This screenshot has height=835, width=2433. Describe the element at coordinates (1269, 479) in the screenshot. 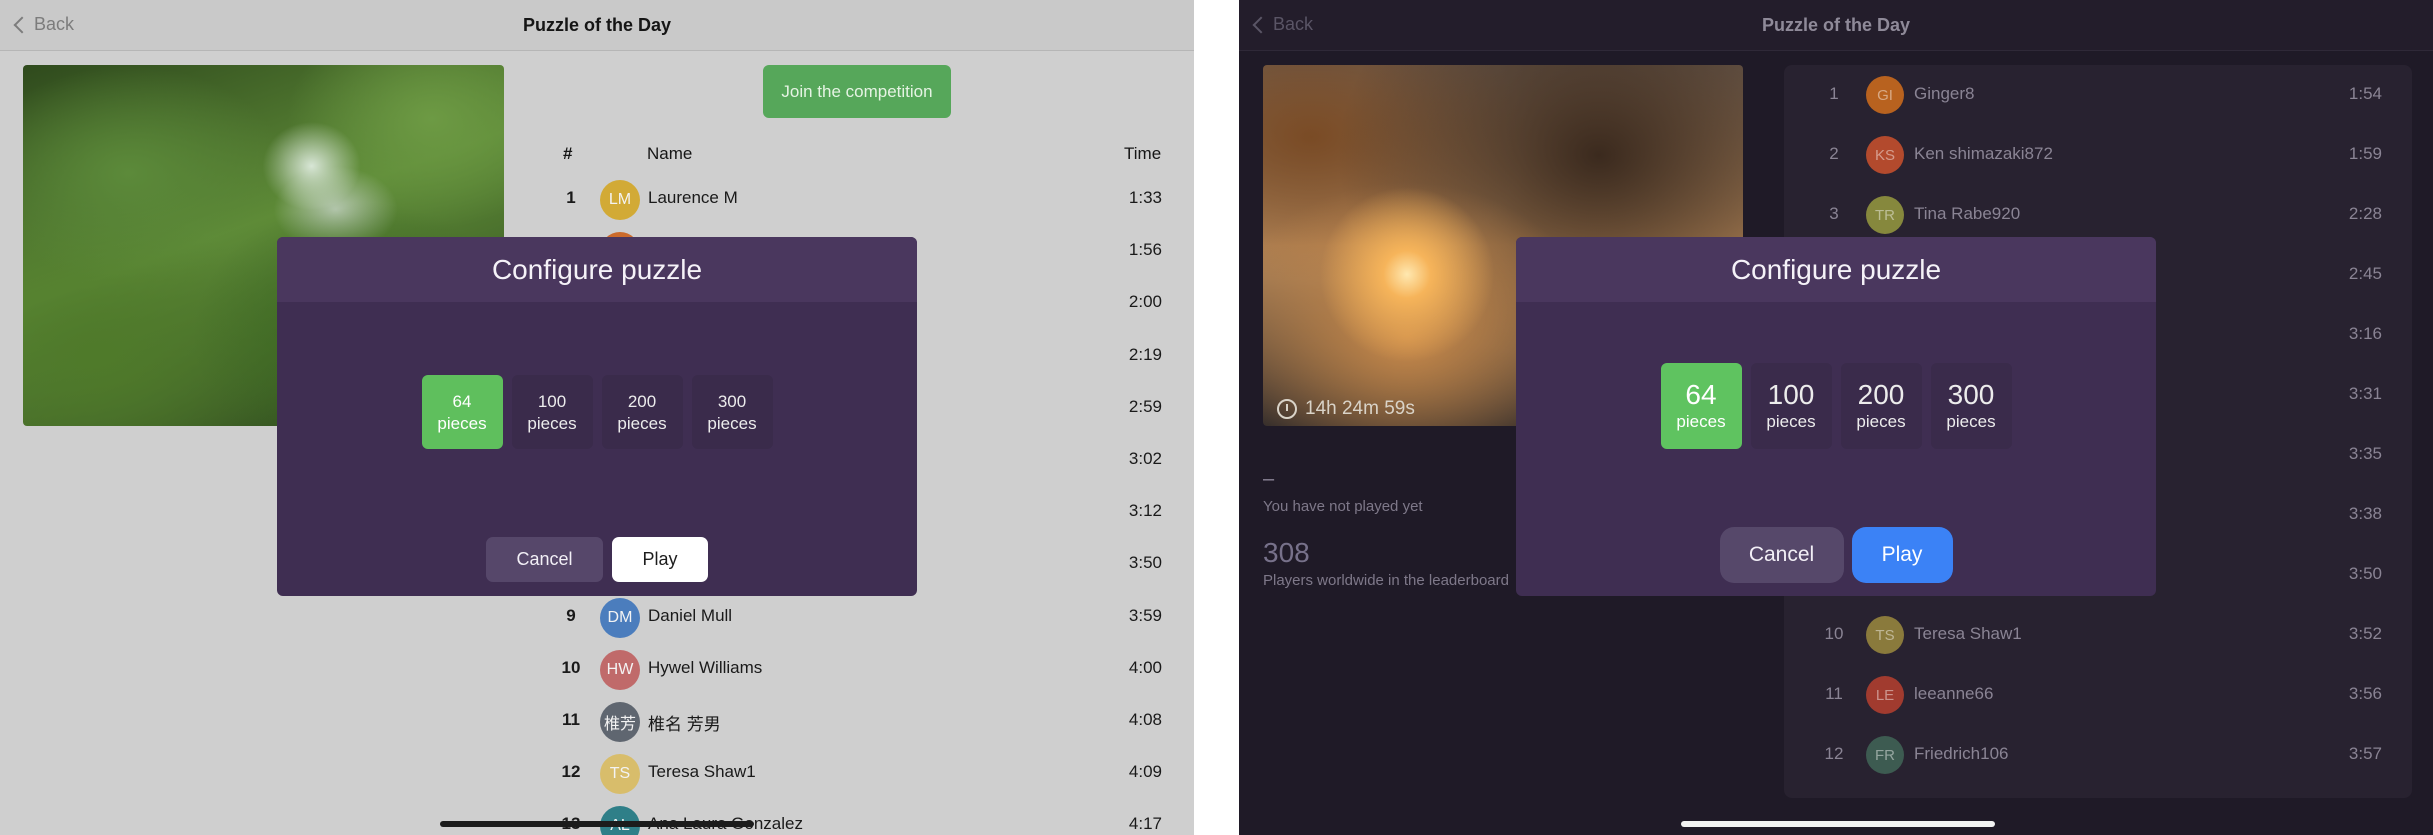

I see `your-time: –` at that location.